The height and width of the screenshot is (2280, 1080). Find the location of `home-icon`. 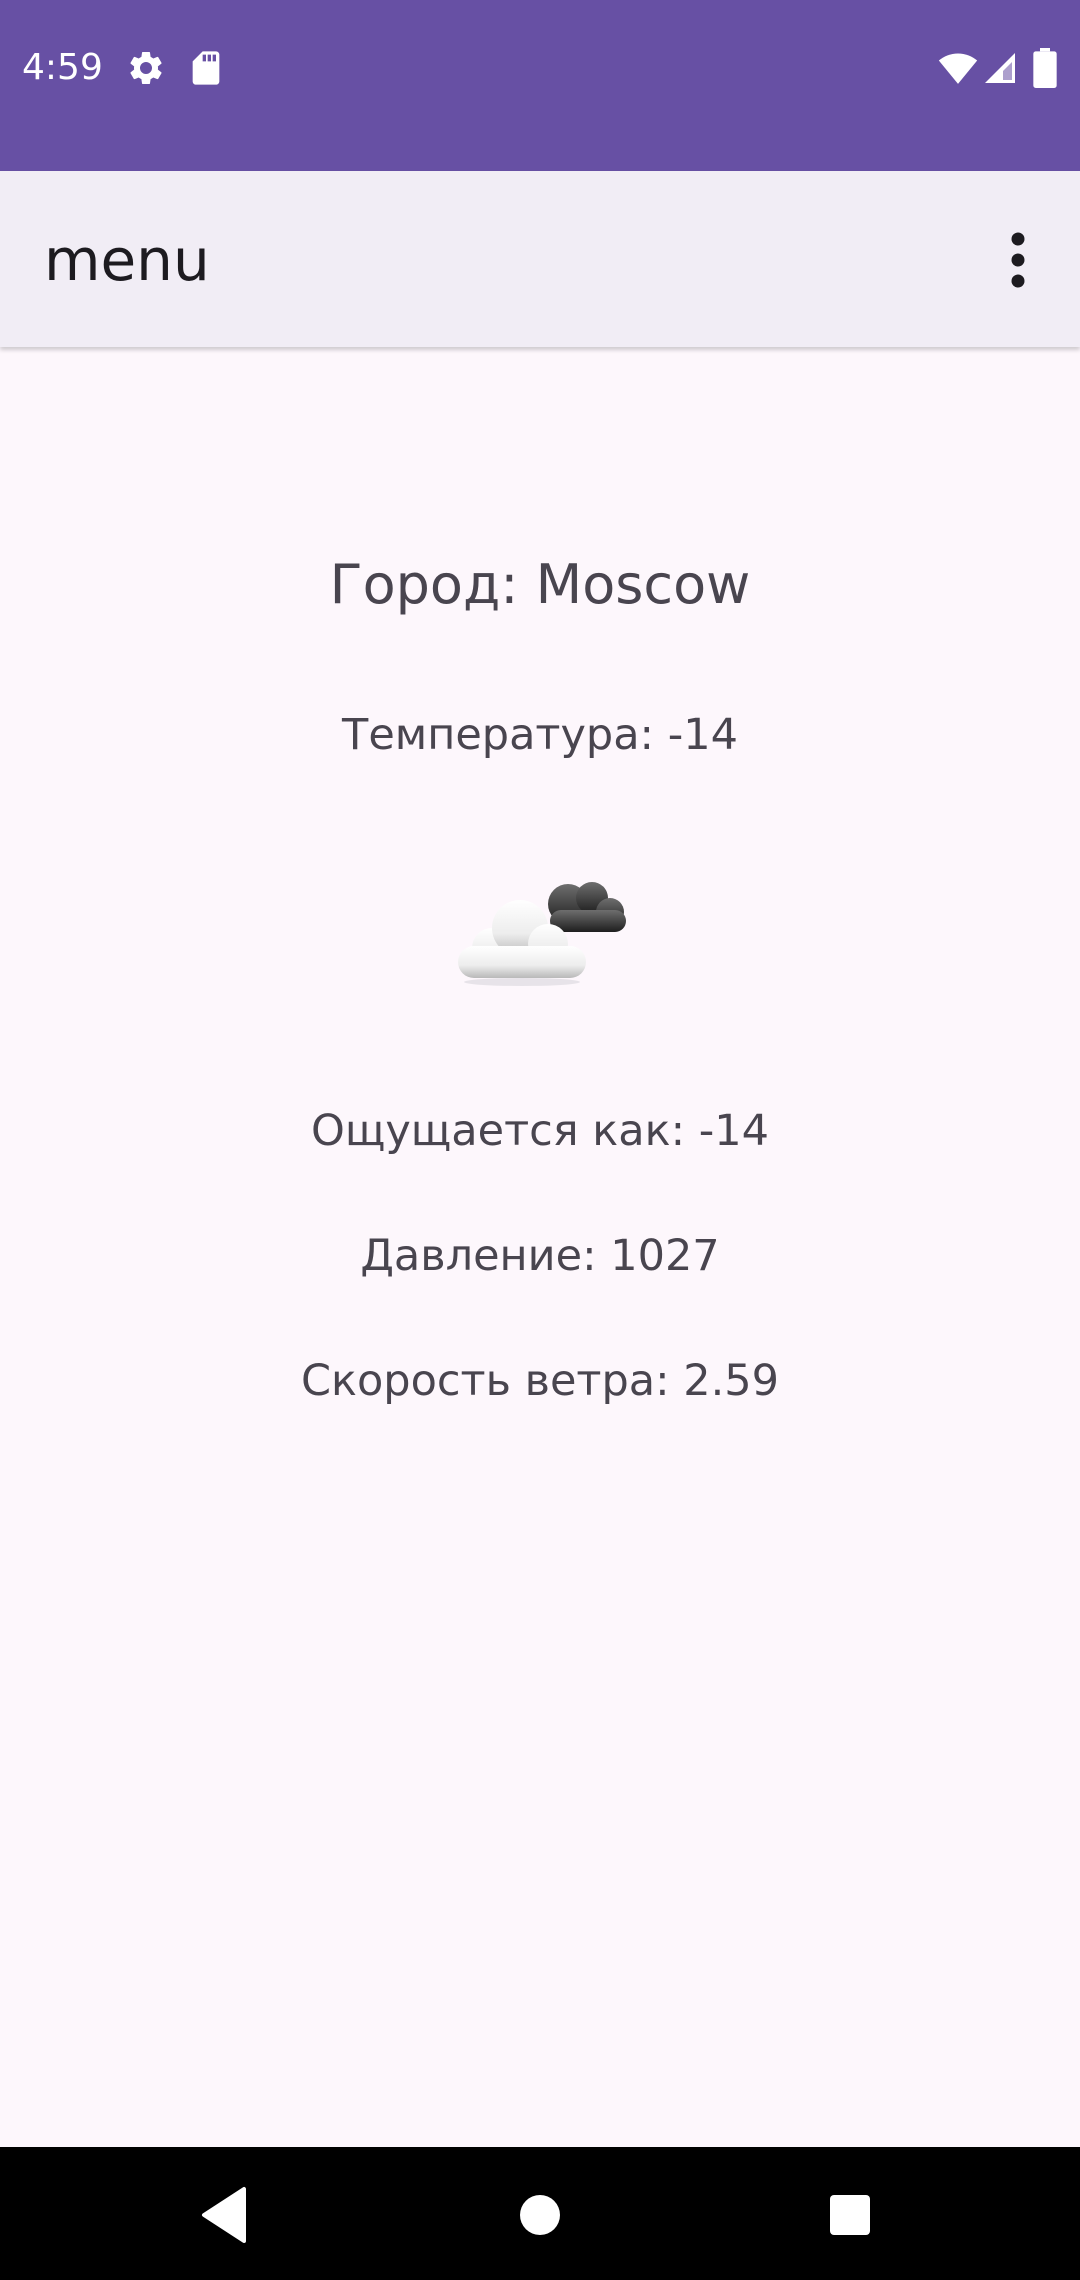

home-icon is located at coordinates (540, 2215).